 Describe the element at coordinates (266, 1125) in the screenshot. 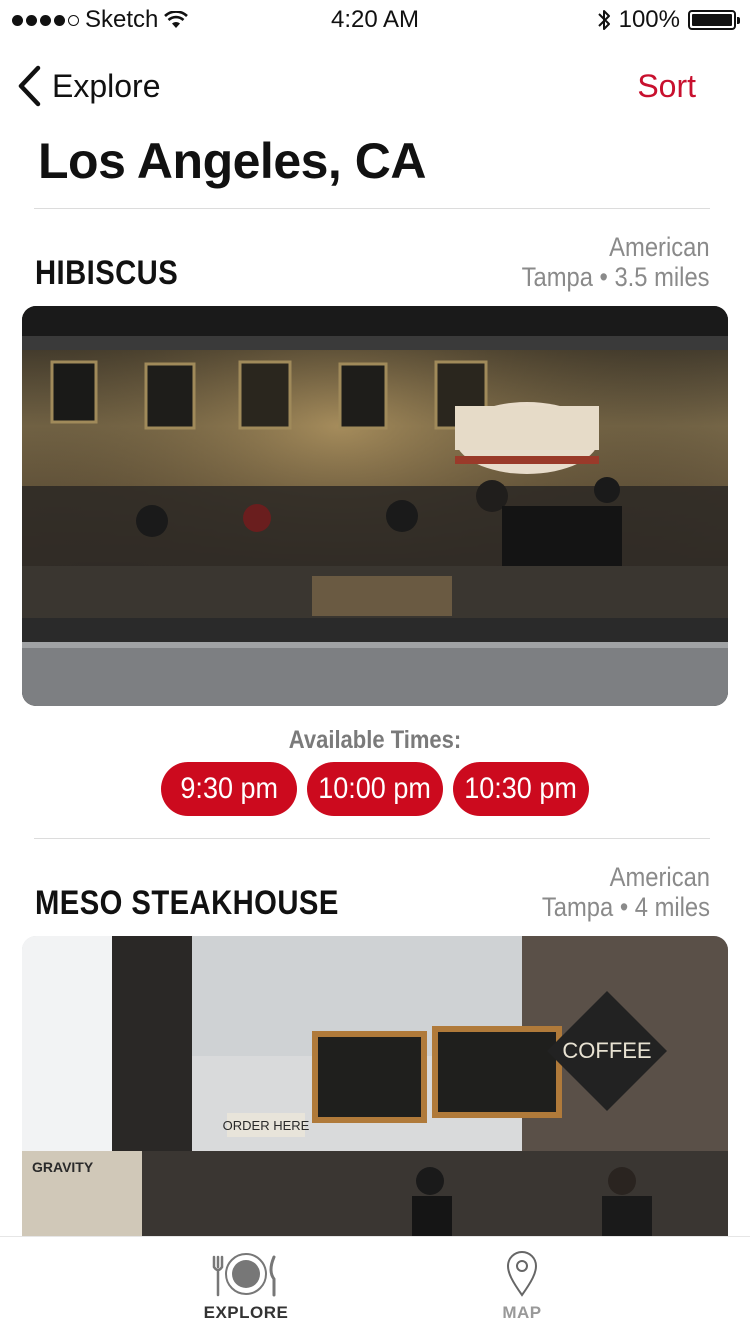

I see `order-here-sign-text: ORDER HERE` at that location.